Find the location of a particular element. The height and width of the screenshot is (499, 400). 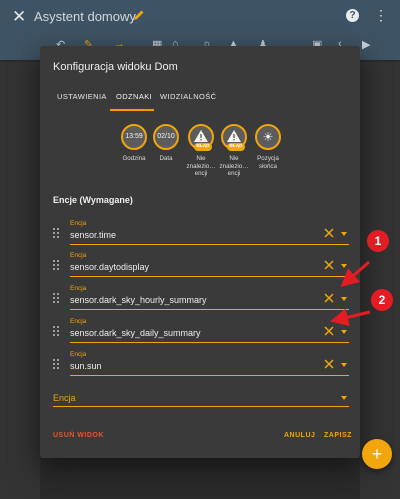

entity-row: Encja sun.sun is located at coordinates (201, 364).